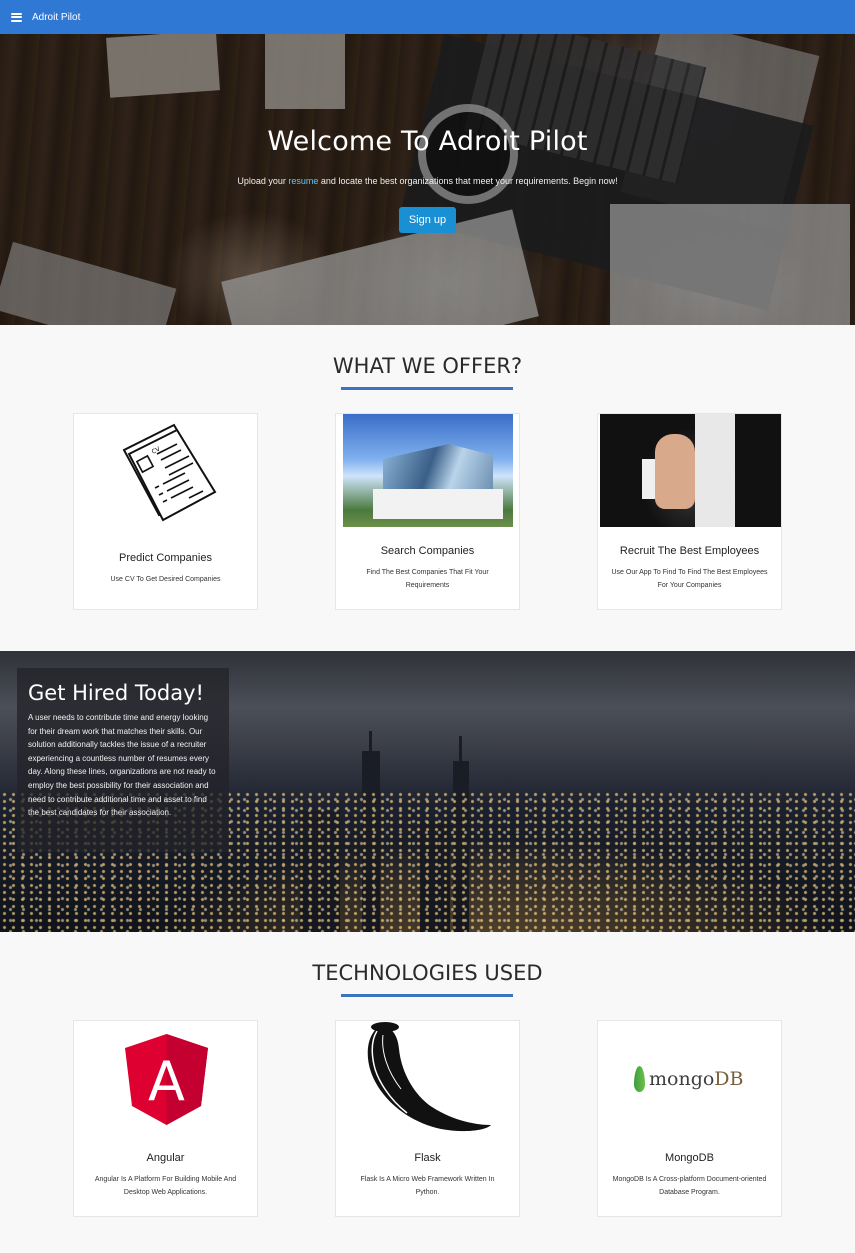 Image resolution: width=855 pixels, height=1253 pixels. What do you see at coordinates (303, 181) in the screenshot?
I see `resume-link: resume` at bounding box center [303, 181].